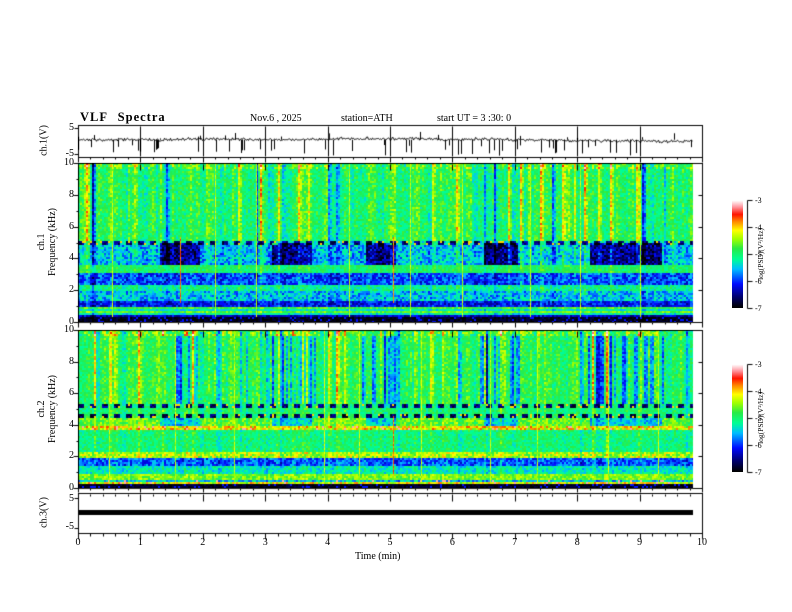 This screenshot has width=792, height=612. Describe the element at coordinates (71, 498) in the screenshot. I see `ch3-voltage-tick-label: 5` at that location.